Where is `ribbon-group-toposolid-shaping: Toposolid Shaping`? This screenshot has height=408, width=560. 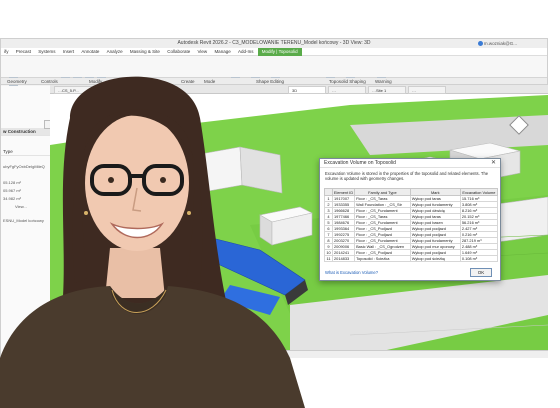
ribbon-group-toposolid-shaping: Toposolid Shaping is located at coordinates (347, 81).